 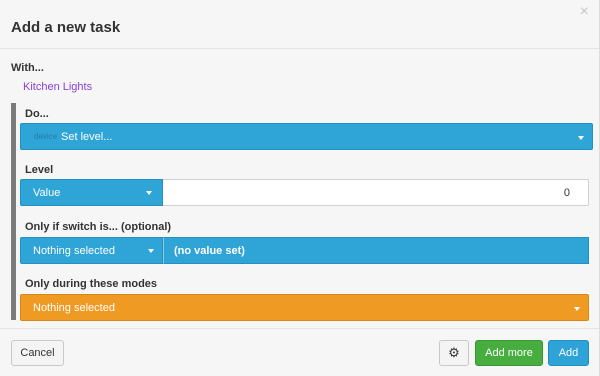 I want to click on switch-select-value: Nothing selected, so click(x=74, y=251).